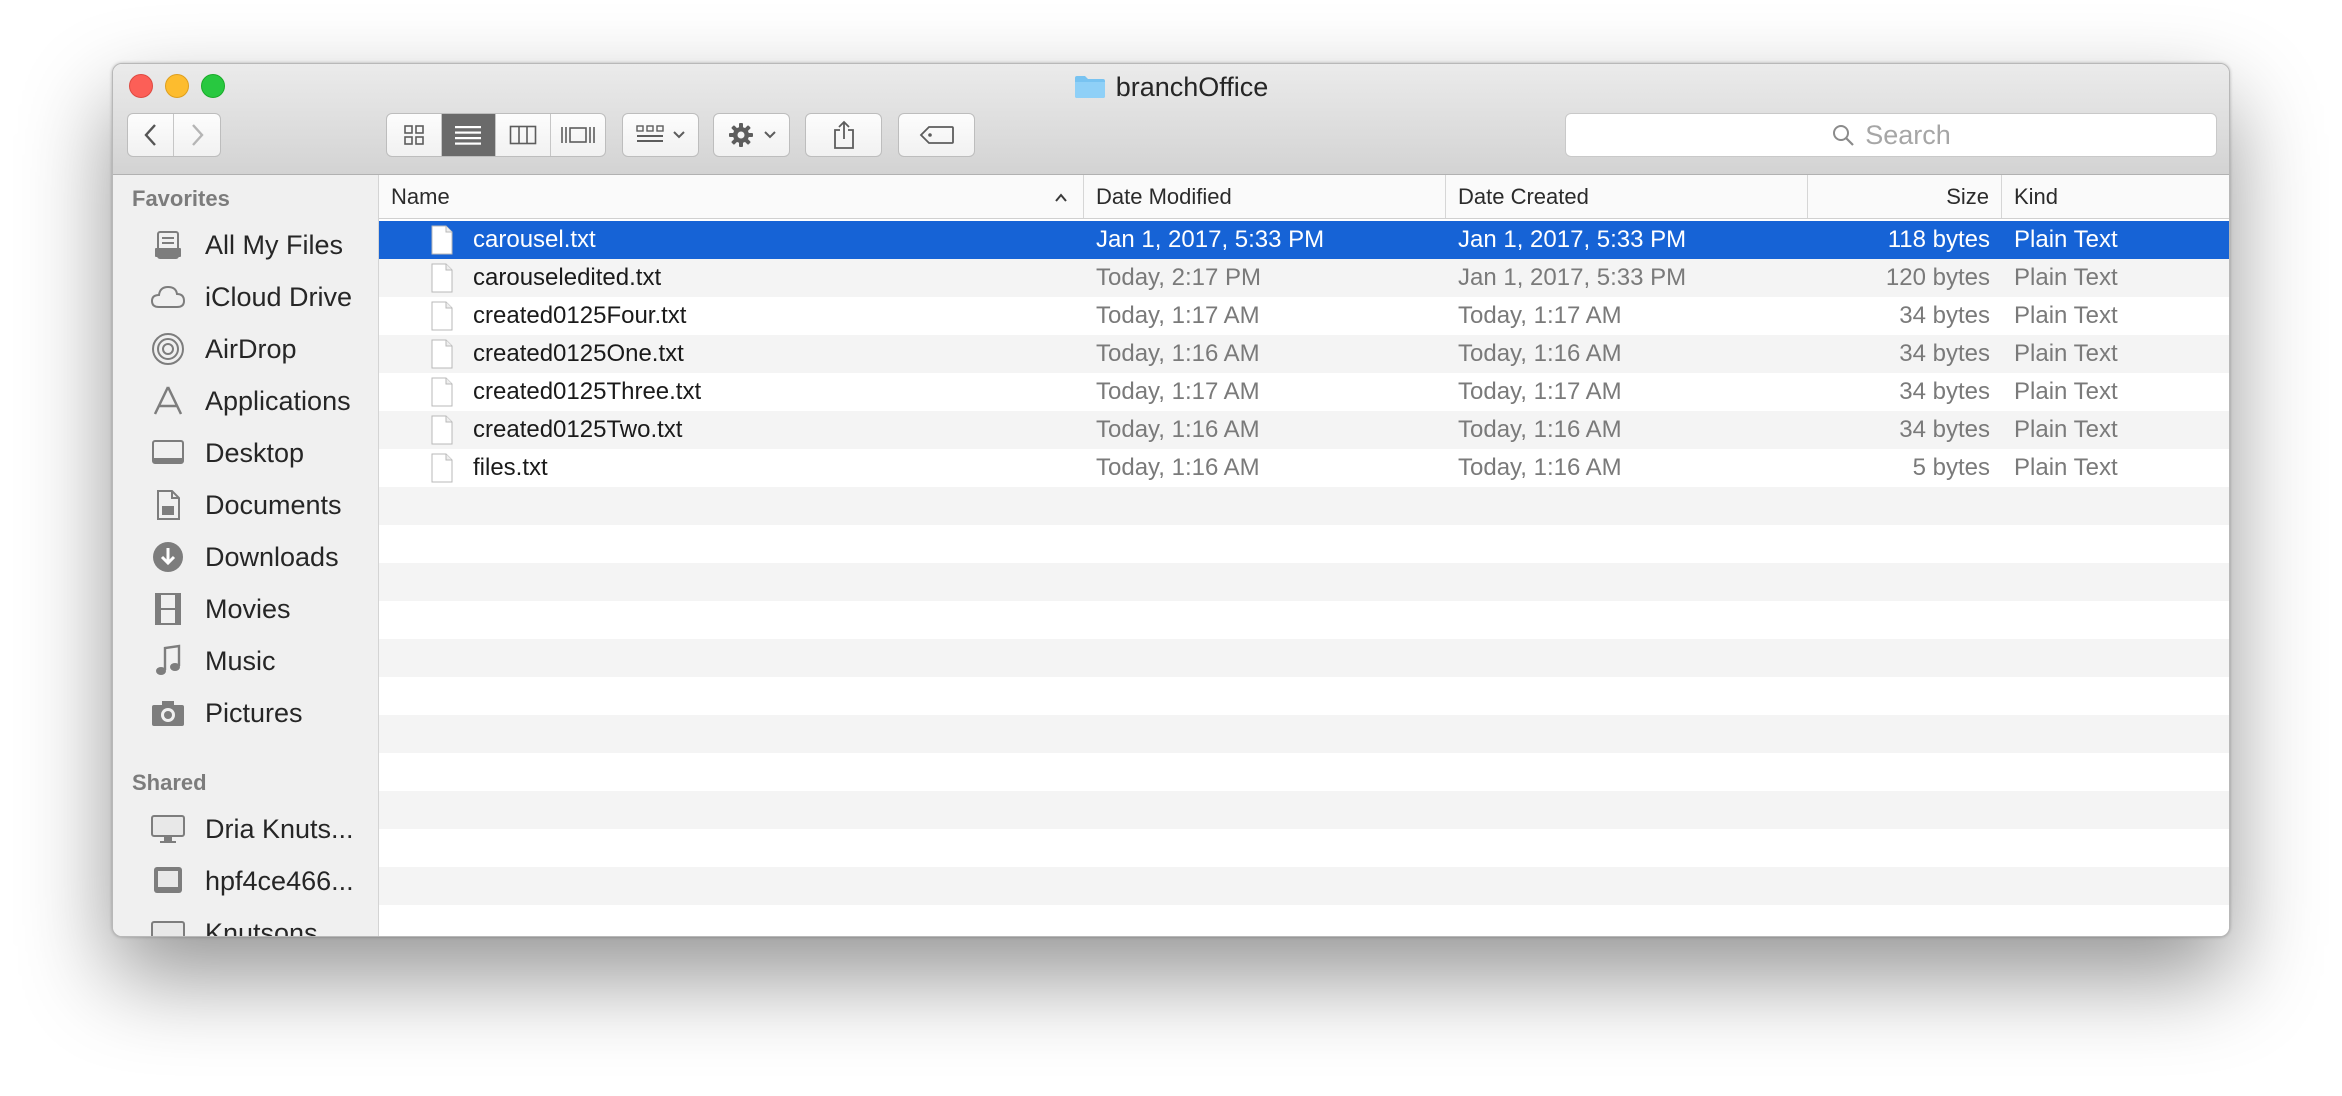 The image size is (2342, 1096). What do you see at coordinates (420, 196) in the screenshot?
I see `column-name-label: Name` at bounding box center [420, 196].